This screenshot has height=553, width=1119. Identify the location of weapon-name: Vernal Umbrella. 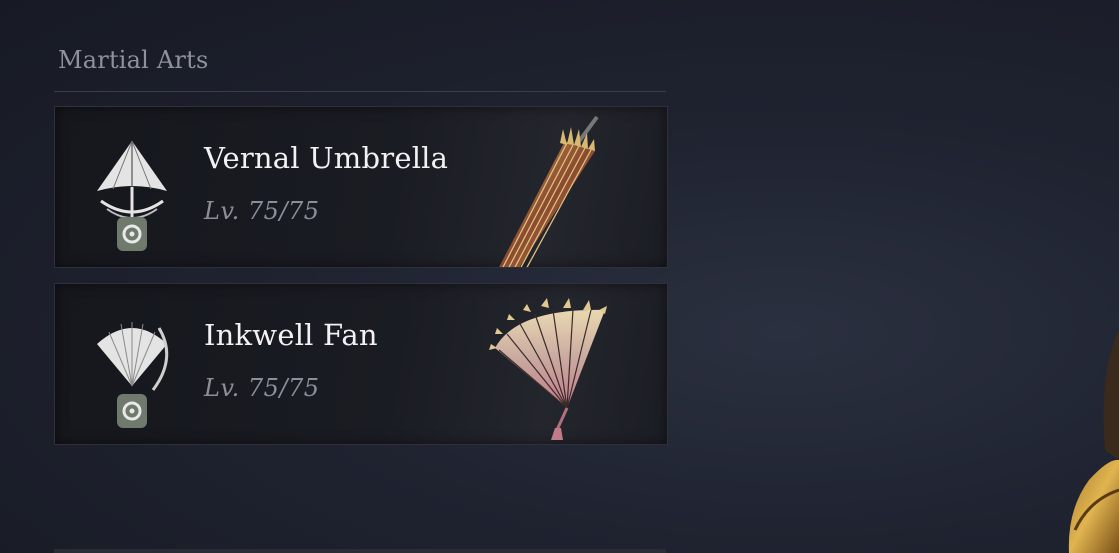
(326, 158).